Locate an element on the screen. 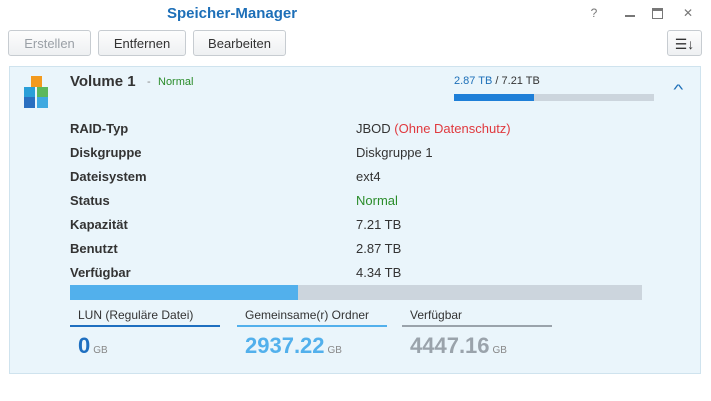  stat-lun-unit: GB is located at coordinates (100, 350).